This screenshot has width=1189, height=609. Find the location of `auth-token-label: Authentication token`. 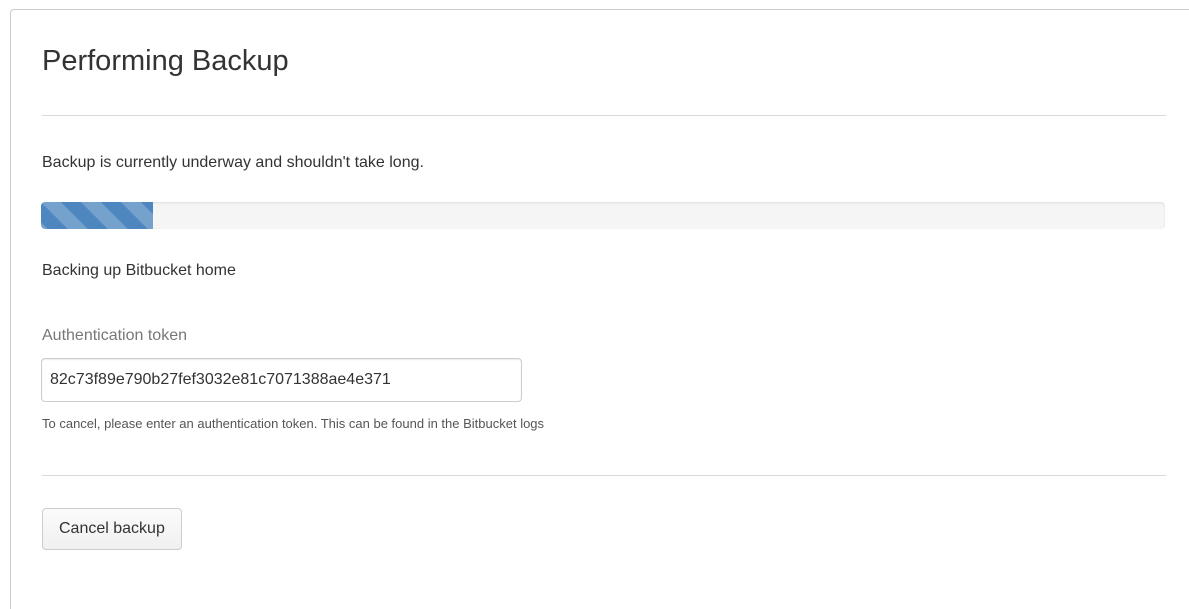

auth-token-label: Authentication token is located at coordinates (114, 335).